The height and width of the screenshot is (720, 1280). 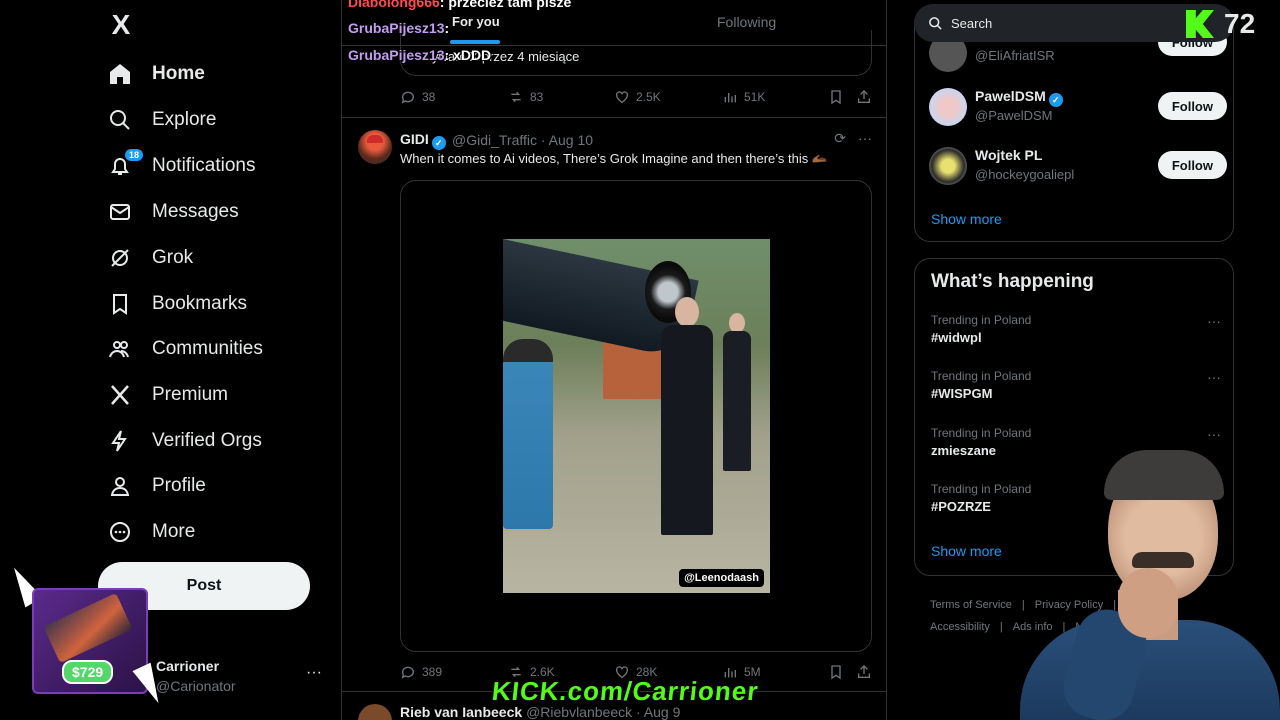 What do you see at coordinates (537, 97) in the screenshot?
I see `repost-count: 83` at bounding box center [537, 97].